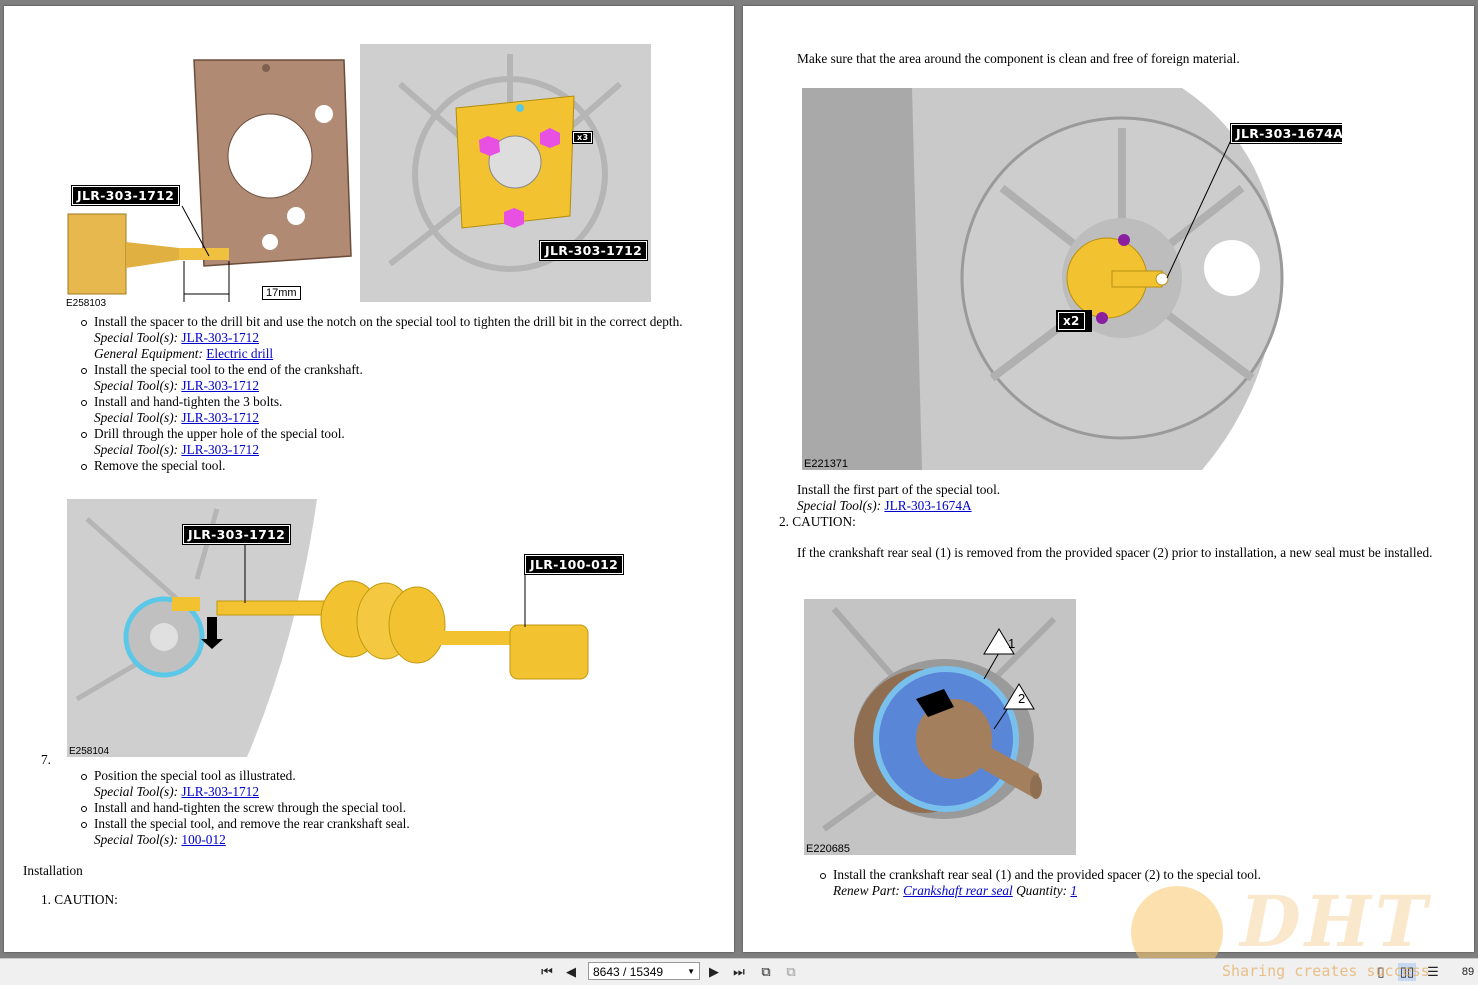 This screenshot has height=985, width=1478. Describe the element at coordinates (281, 293) in the screenshot. I see `dimension-label: 17mm` at that location.